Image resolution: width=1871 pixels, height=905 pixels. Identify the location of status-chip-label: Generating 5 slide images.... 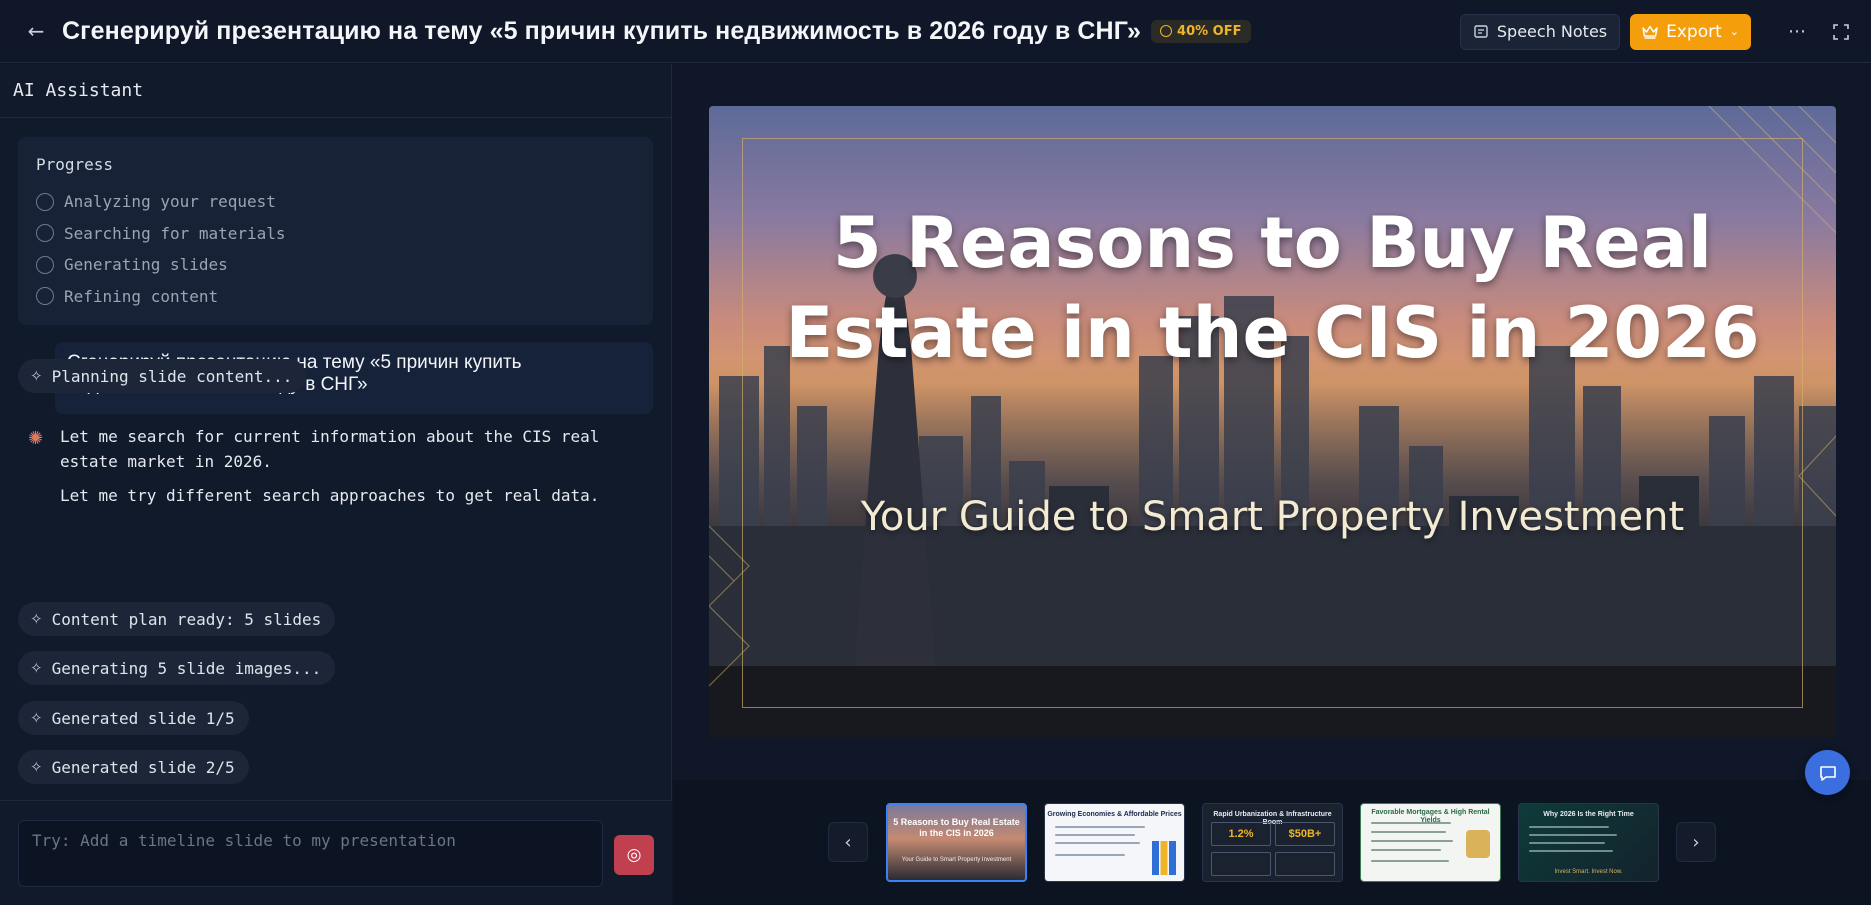
(186, 668).